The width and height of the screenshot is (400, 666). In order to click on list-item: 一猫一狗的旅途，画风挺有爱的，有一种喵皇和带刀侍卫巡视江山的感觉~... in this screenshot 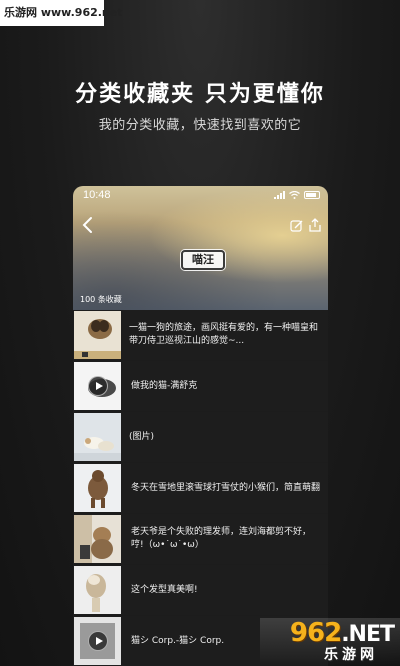, I will do `click(200, 335)`.